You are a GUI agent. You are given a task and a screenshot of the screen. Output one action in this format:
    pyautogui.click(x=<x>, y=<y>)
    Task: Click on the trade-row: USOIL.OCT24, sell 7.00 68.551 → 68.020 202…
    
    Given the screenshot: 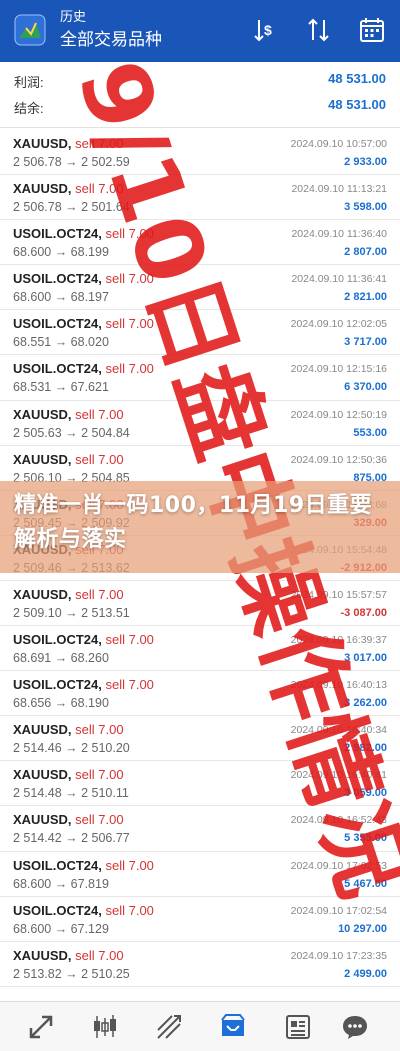 What is the action you would take?
    pyautogui.click(x=200, y=333)
    